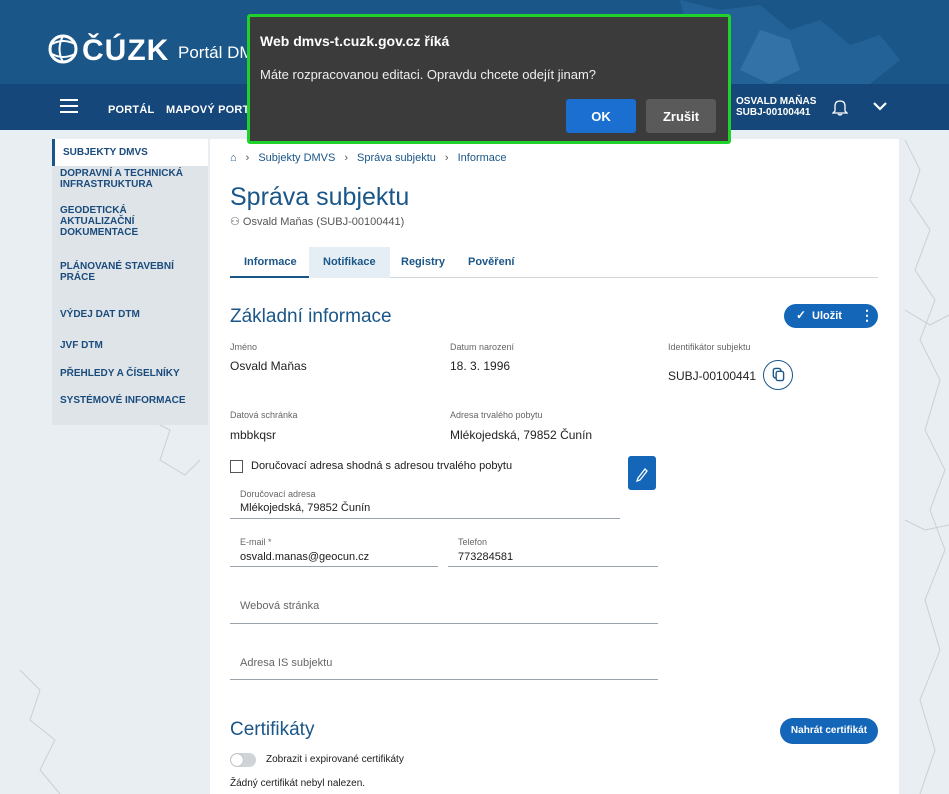 The width and height of the screenshot is (949, 794). I want to click on sidebar-item-gad: GEODETICKÁ AKTUALIZAČNÍ DOKUMENTACE, so click(112, 221).